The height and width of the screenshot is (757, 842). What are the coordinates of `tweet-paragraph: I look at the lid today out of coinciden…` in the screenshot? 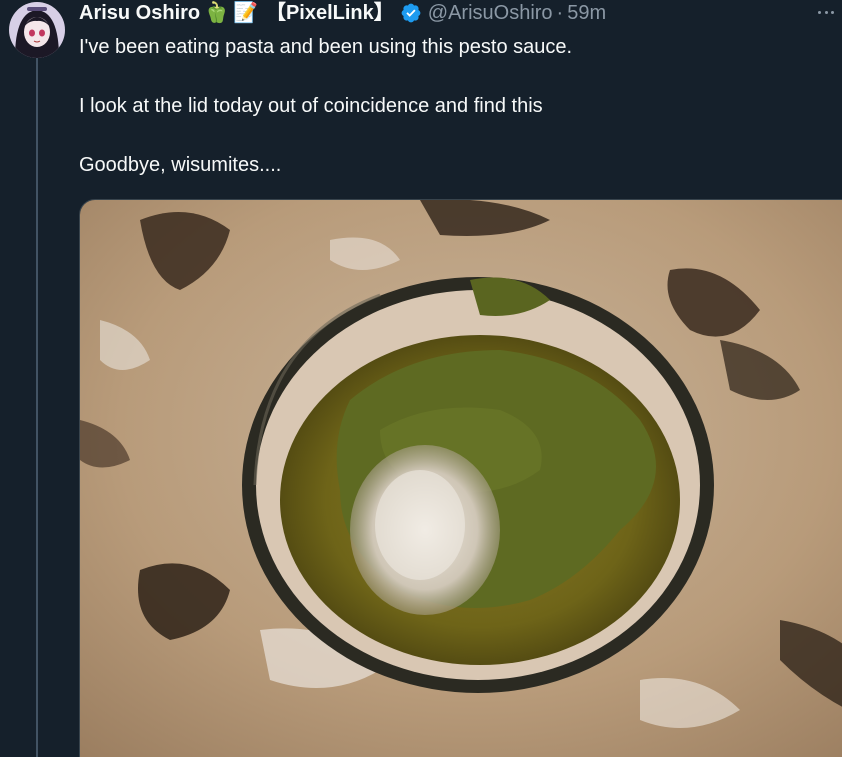 It's located at (311, 106).